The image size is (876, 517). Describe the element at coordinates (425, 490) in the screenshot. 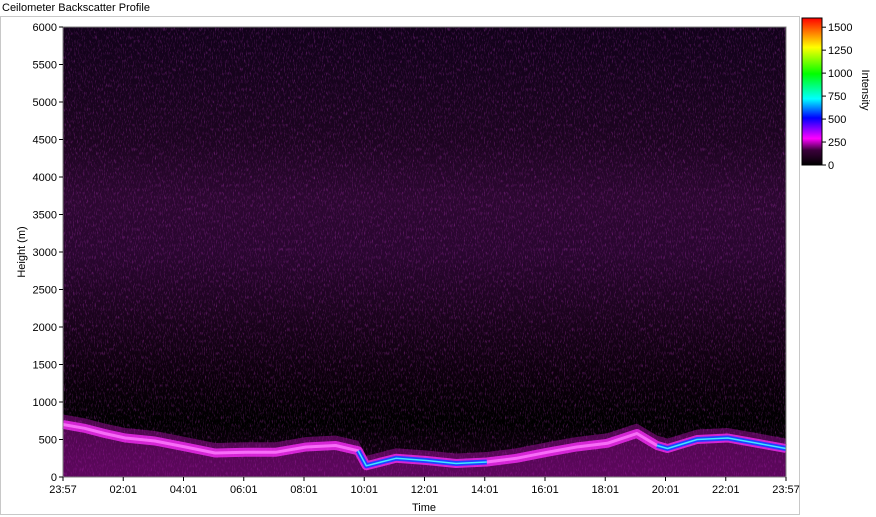

I see `x-tick-label: 12:01` at that location.